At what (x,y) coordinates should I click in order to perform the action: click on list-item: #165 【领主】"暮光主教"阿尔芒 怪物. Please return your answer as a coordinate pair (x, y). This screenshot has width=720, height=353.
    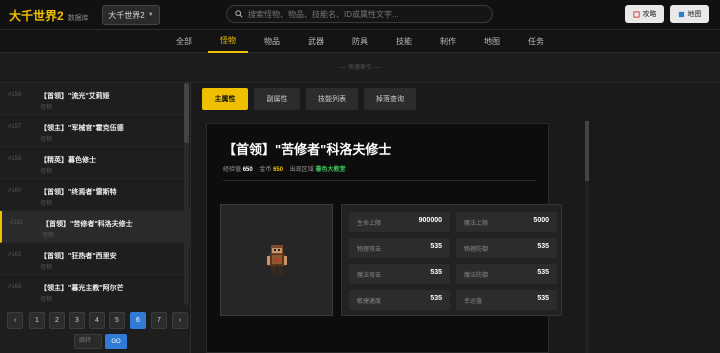
    Looking at the image, I should click on (95, 289).